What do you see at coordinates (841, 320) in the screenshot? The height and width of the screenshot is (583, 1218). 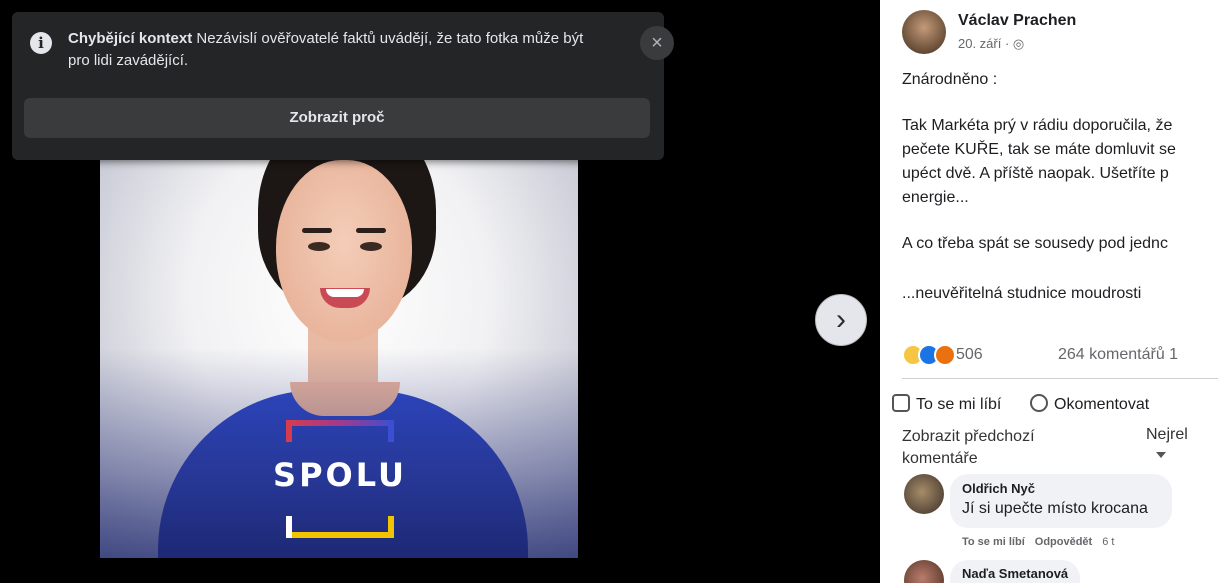 I see `next-photo-button: ›` at bounding box center [841, 320].